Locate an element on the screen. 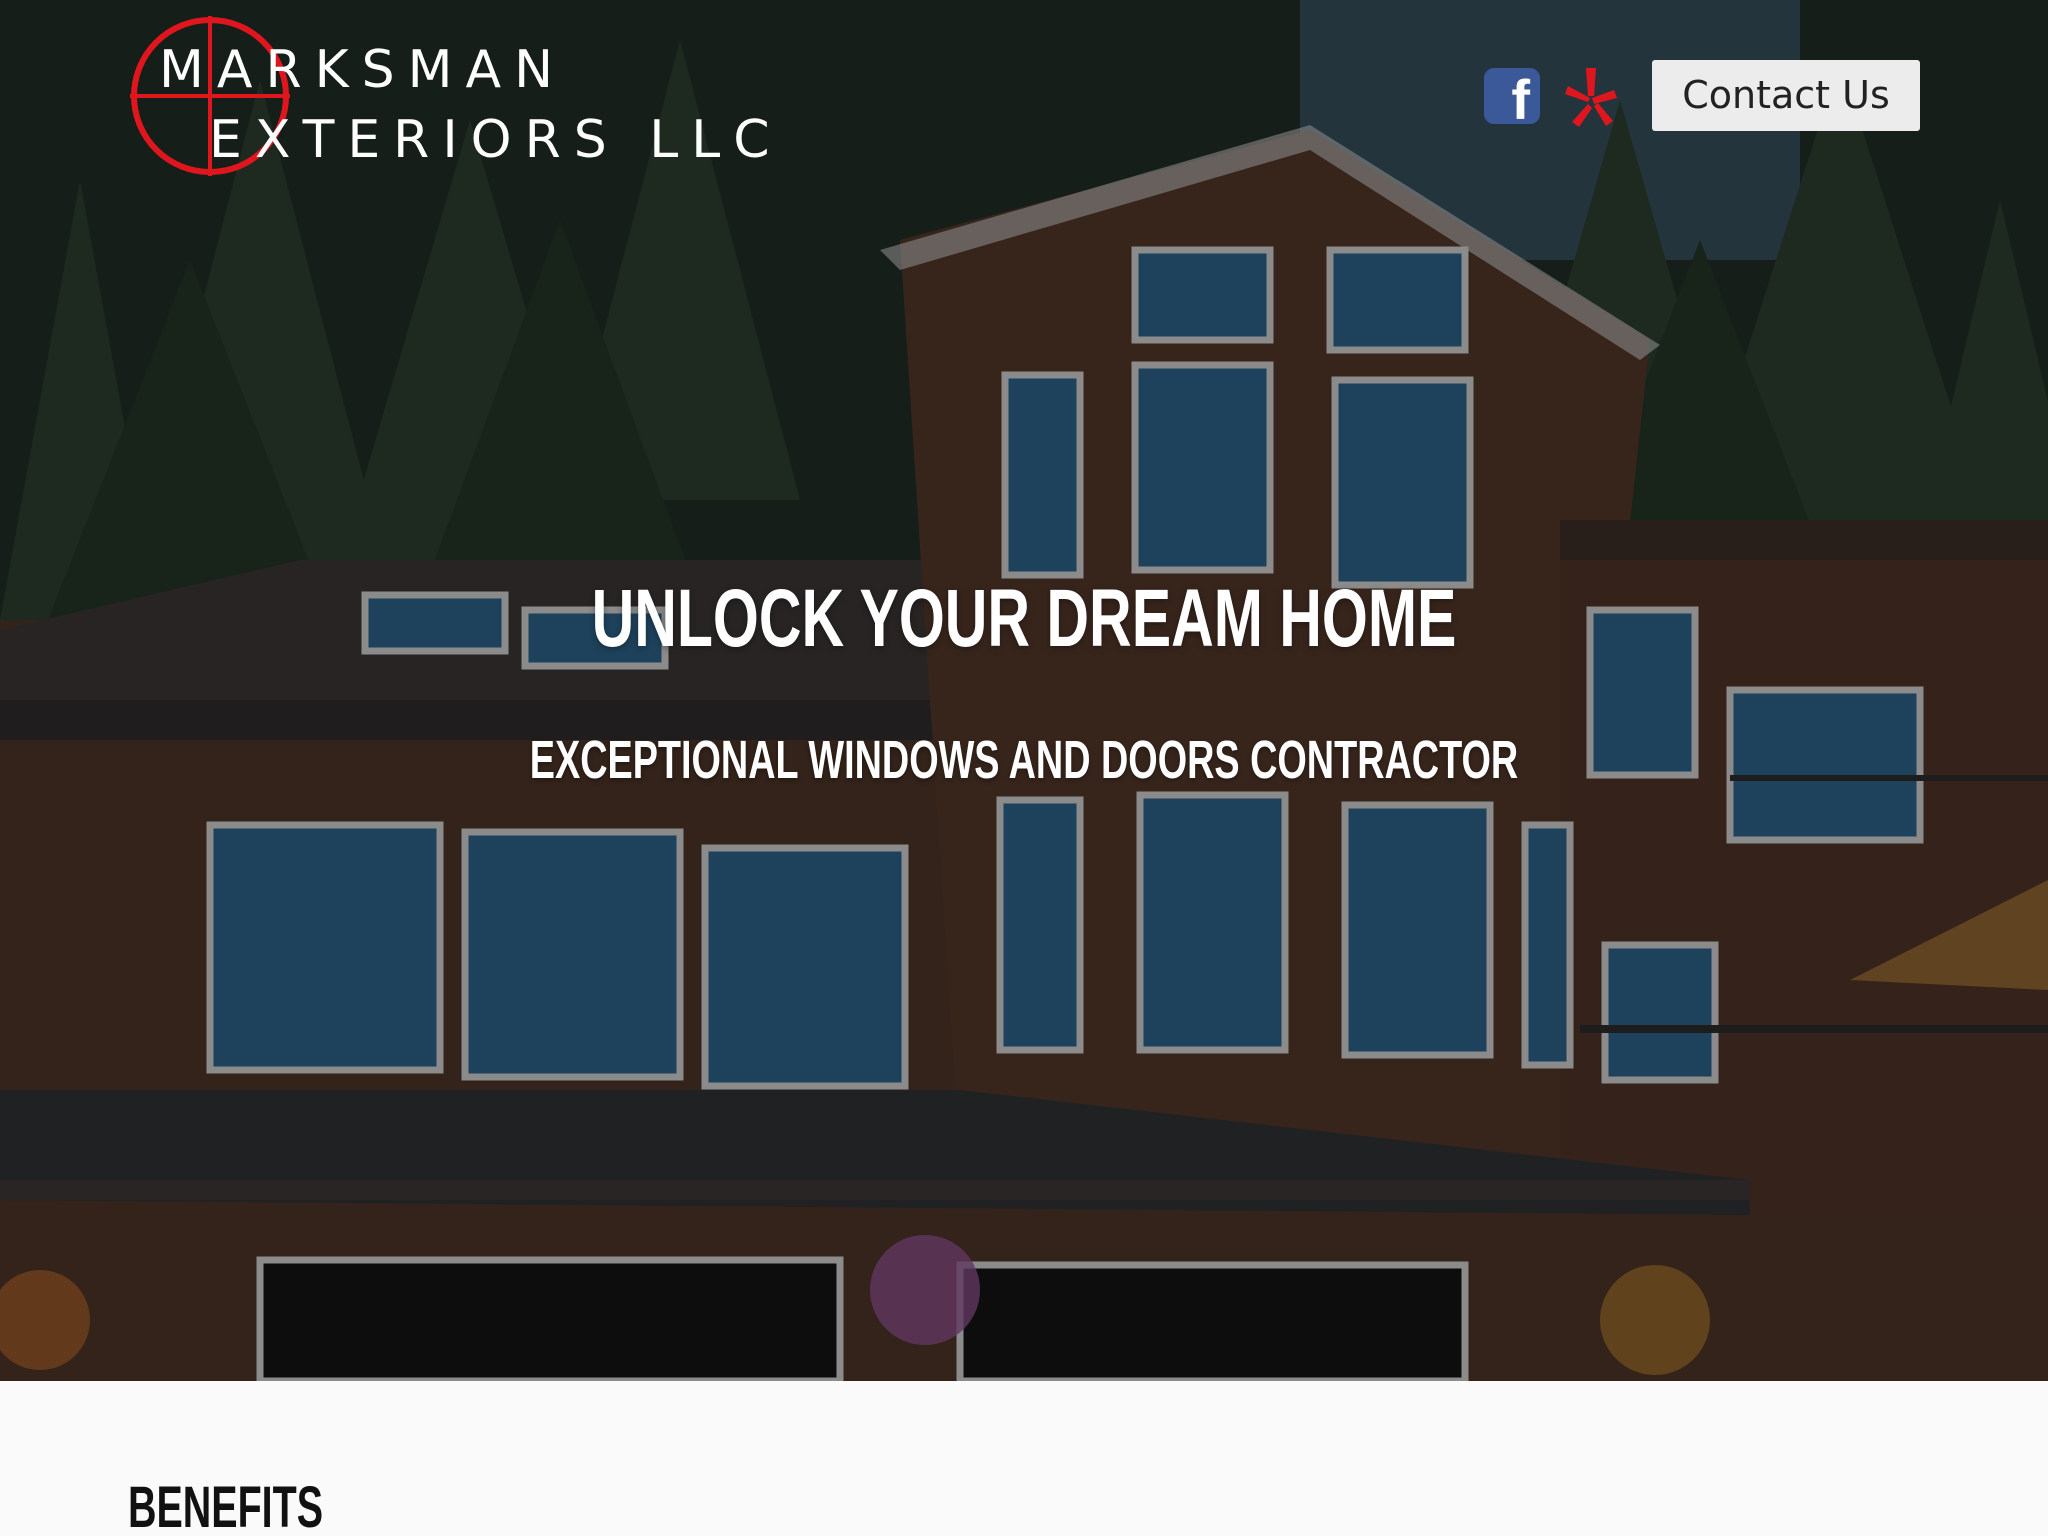 The image size is (2048, 1536). benefits-section: BENEFITS is located at coordinates (1024, 1458).